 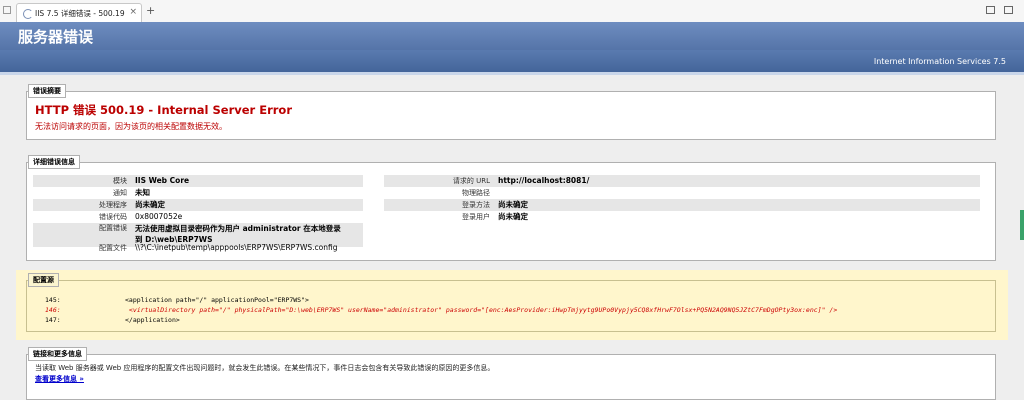 What do you see at coordinates (56, 37) in the screenshot?
I see `page-title: 服务器错误` at bounding box center [56, 37].